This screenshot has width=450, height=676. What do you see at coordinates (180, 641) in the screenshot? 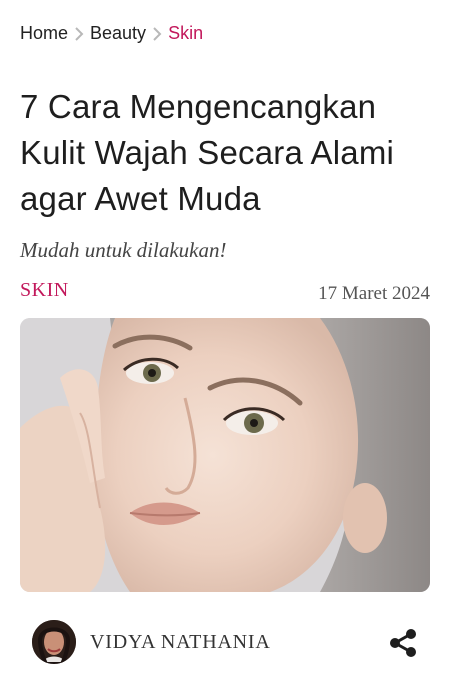
I see `author-name: VIDYA NATHANIA` at bounding box center [180, 641].